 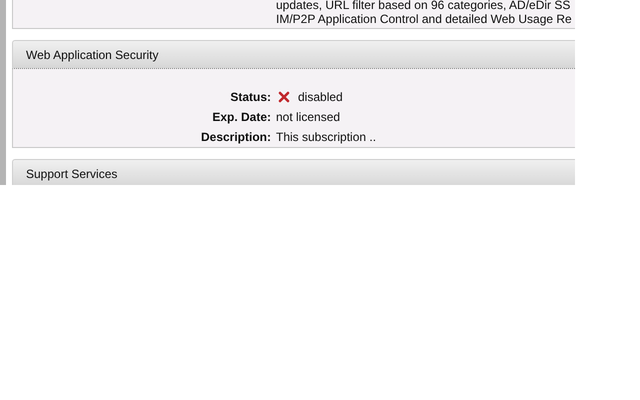 I want to click on field-value: disabled, so click(x=320, y=97).